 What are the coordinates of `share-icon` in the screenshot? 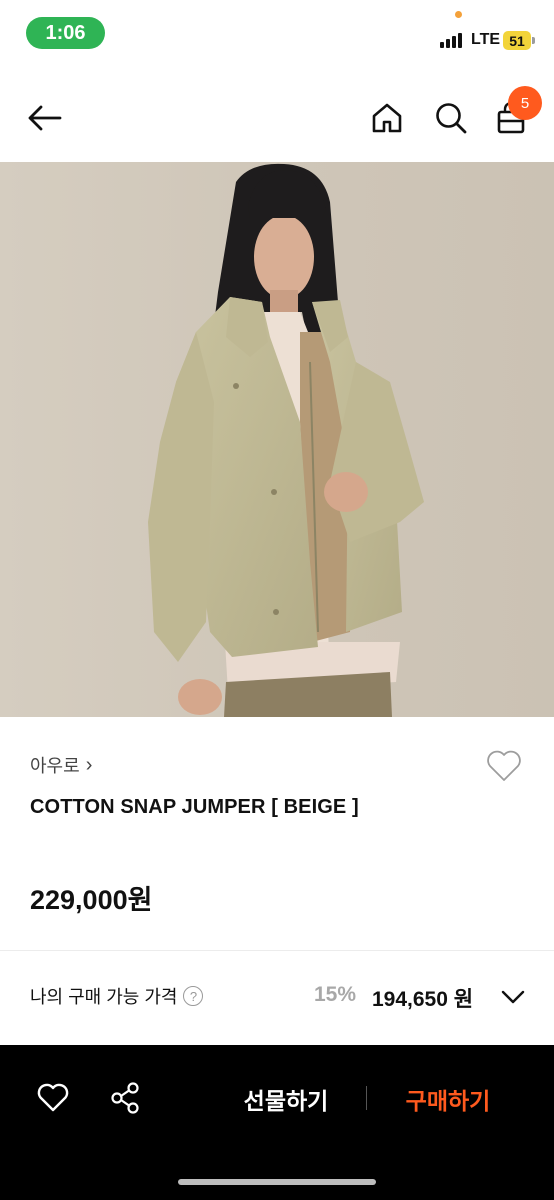 It's located at (125, 1098).